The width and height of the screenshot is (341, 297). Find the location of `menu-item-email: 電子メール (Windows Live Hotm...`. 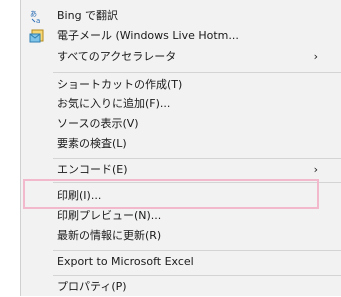

menu-item-email: 電子メール (Windows Live Hotm... is located at coordinates (181, 36).